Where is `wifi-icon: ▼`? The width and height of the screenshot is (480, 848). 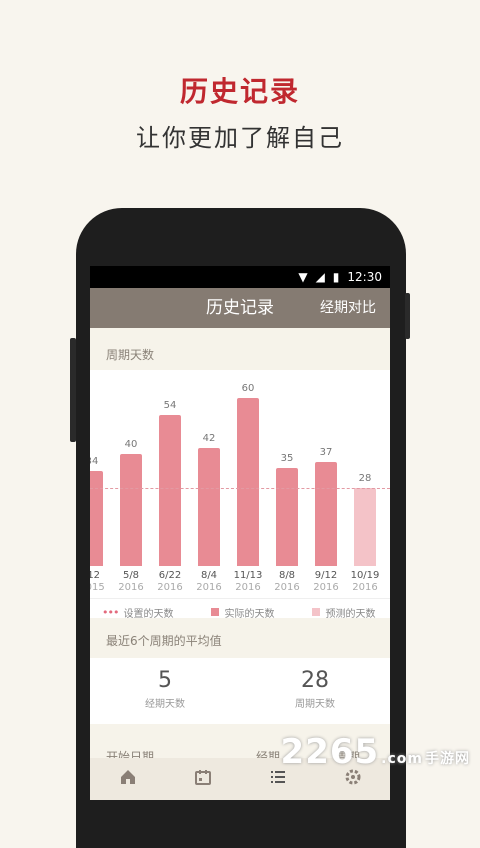
wifi-icon: ▼ is located at coordinates (303, 277).